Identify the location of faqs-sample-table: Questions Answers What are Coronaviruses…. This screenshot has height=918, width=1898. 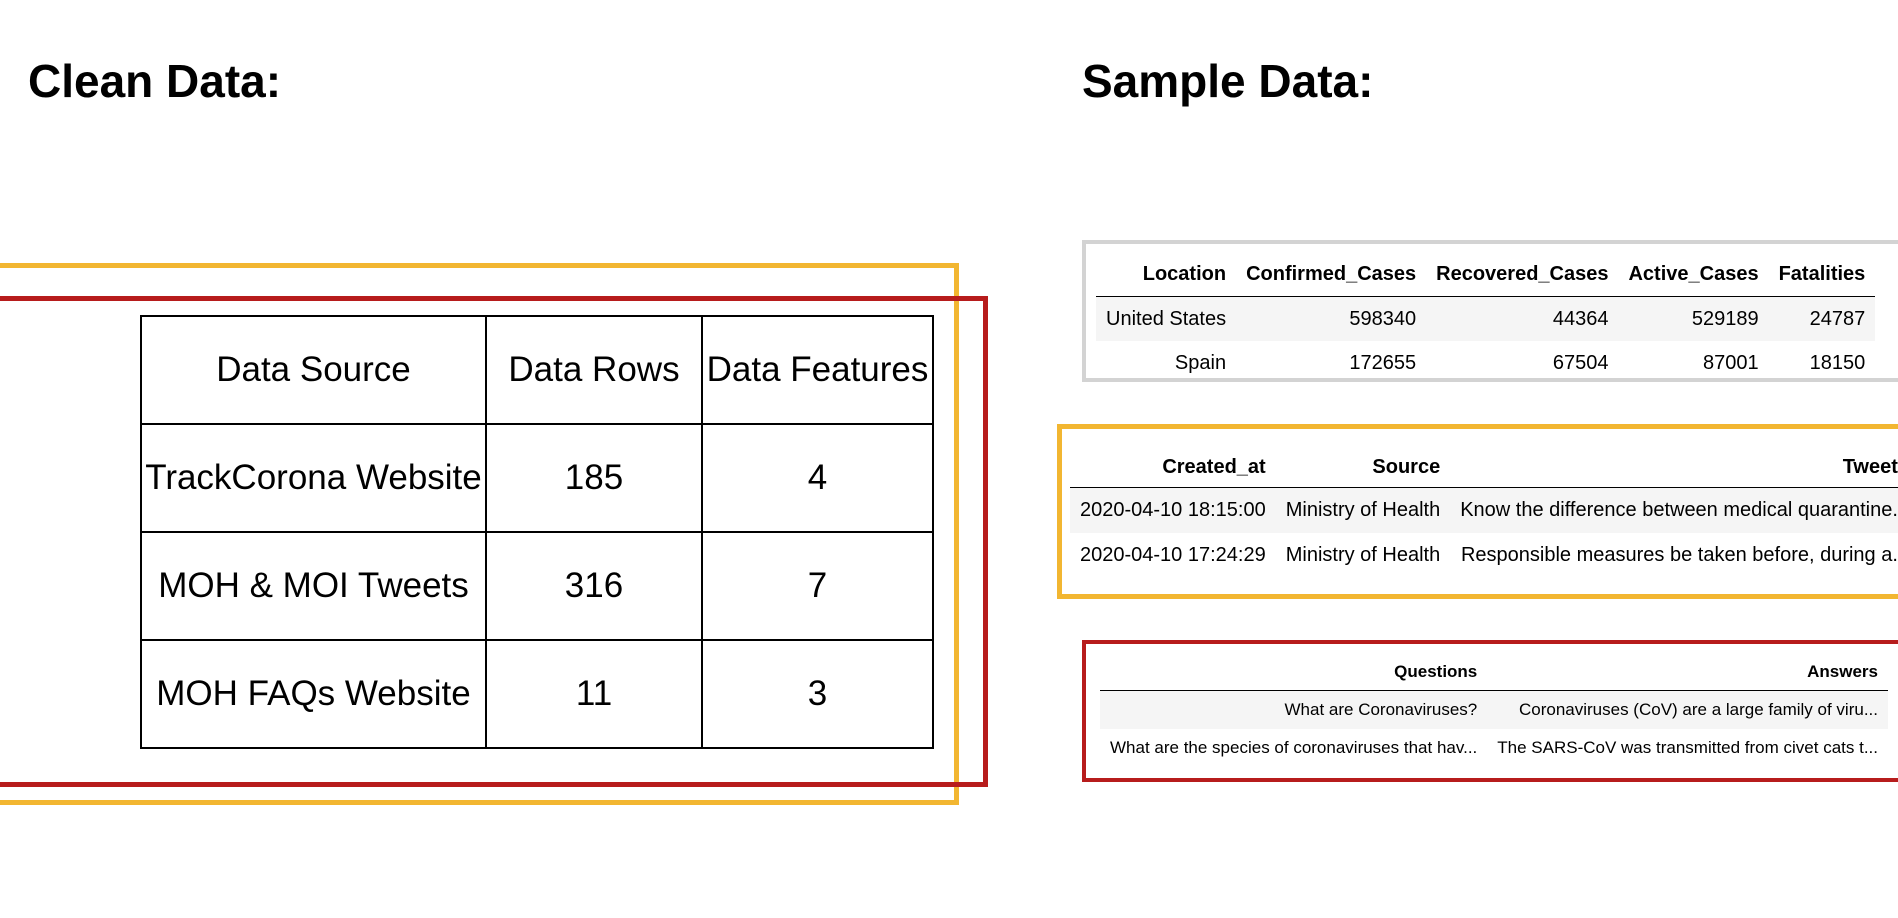
(1494, 710).